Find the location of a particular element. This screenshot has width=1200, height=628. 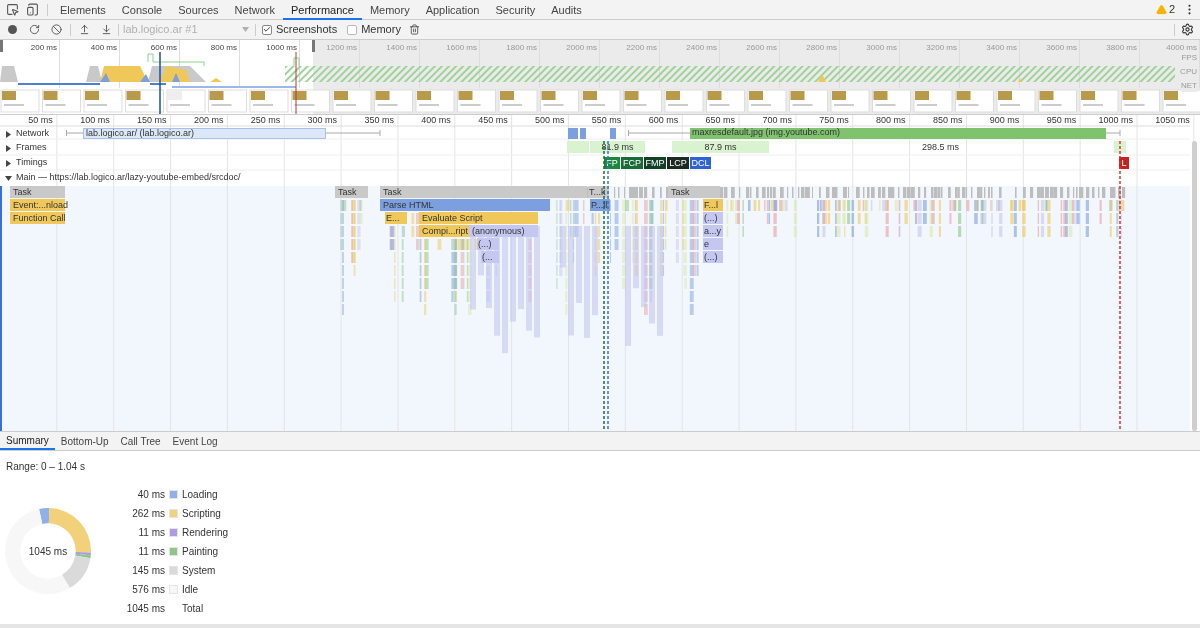

network-request-bar: maxresdefault.jpg (img.youtube.com) is located at coordinates (898, 133).